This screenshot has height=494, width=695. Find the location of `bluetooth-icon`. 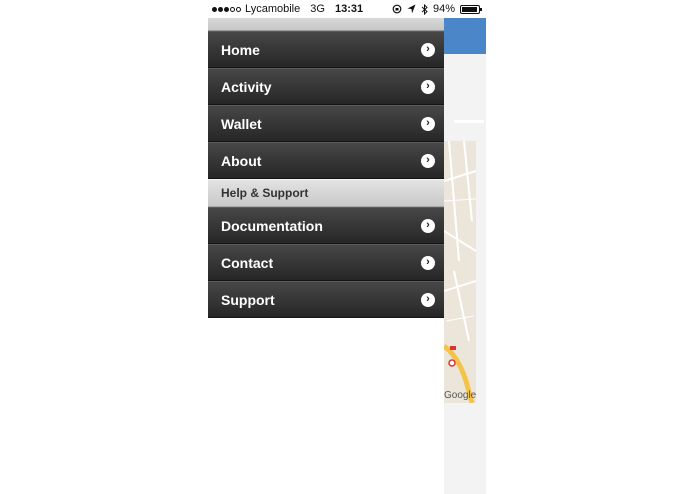

bluetooth-icon is located at coordinates (424, 9).